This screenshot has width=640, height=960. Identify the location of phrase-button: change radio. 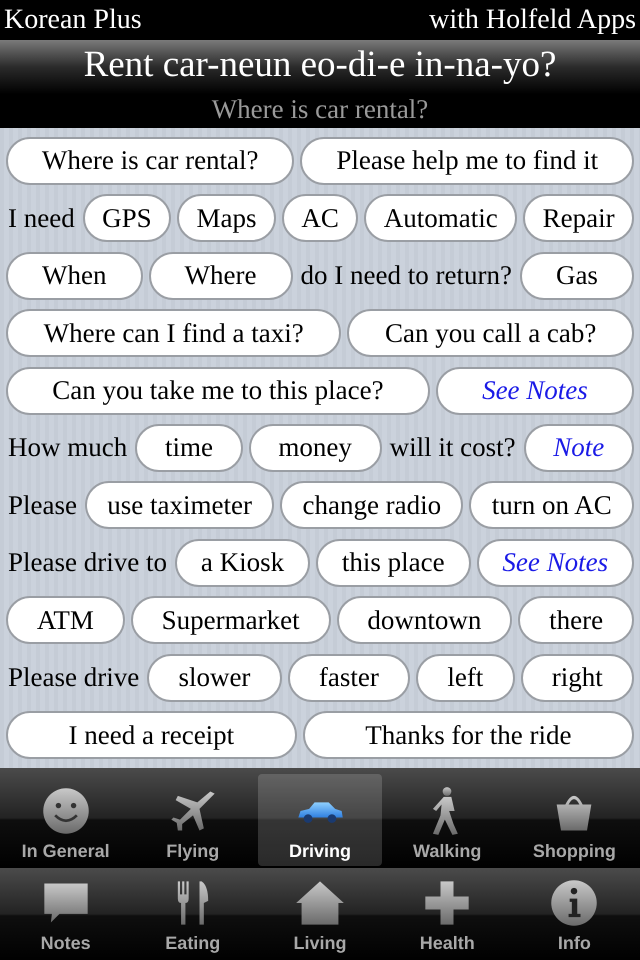
(372, 505).